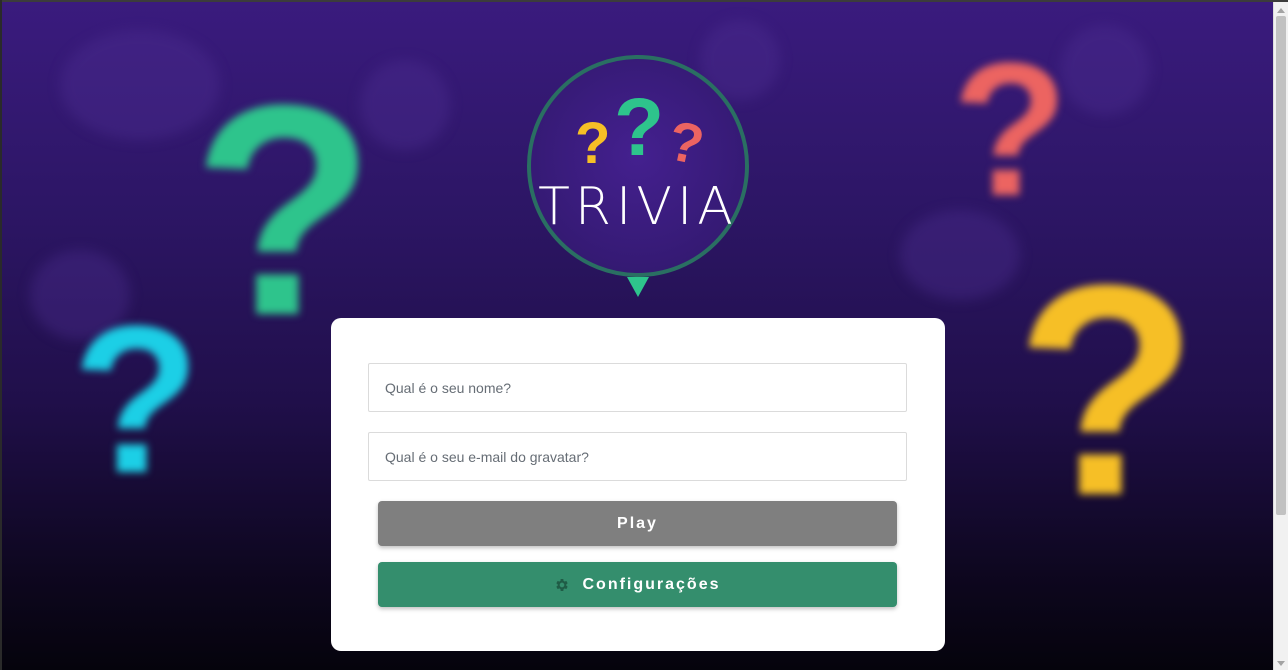 The height and width of the screenshot is (670, 1288). I want to click on settings-button: Configurações, so click(637, 584).